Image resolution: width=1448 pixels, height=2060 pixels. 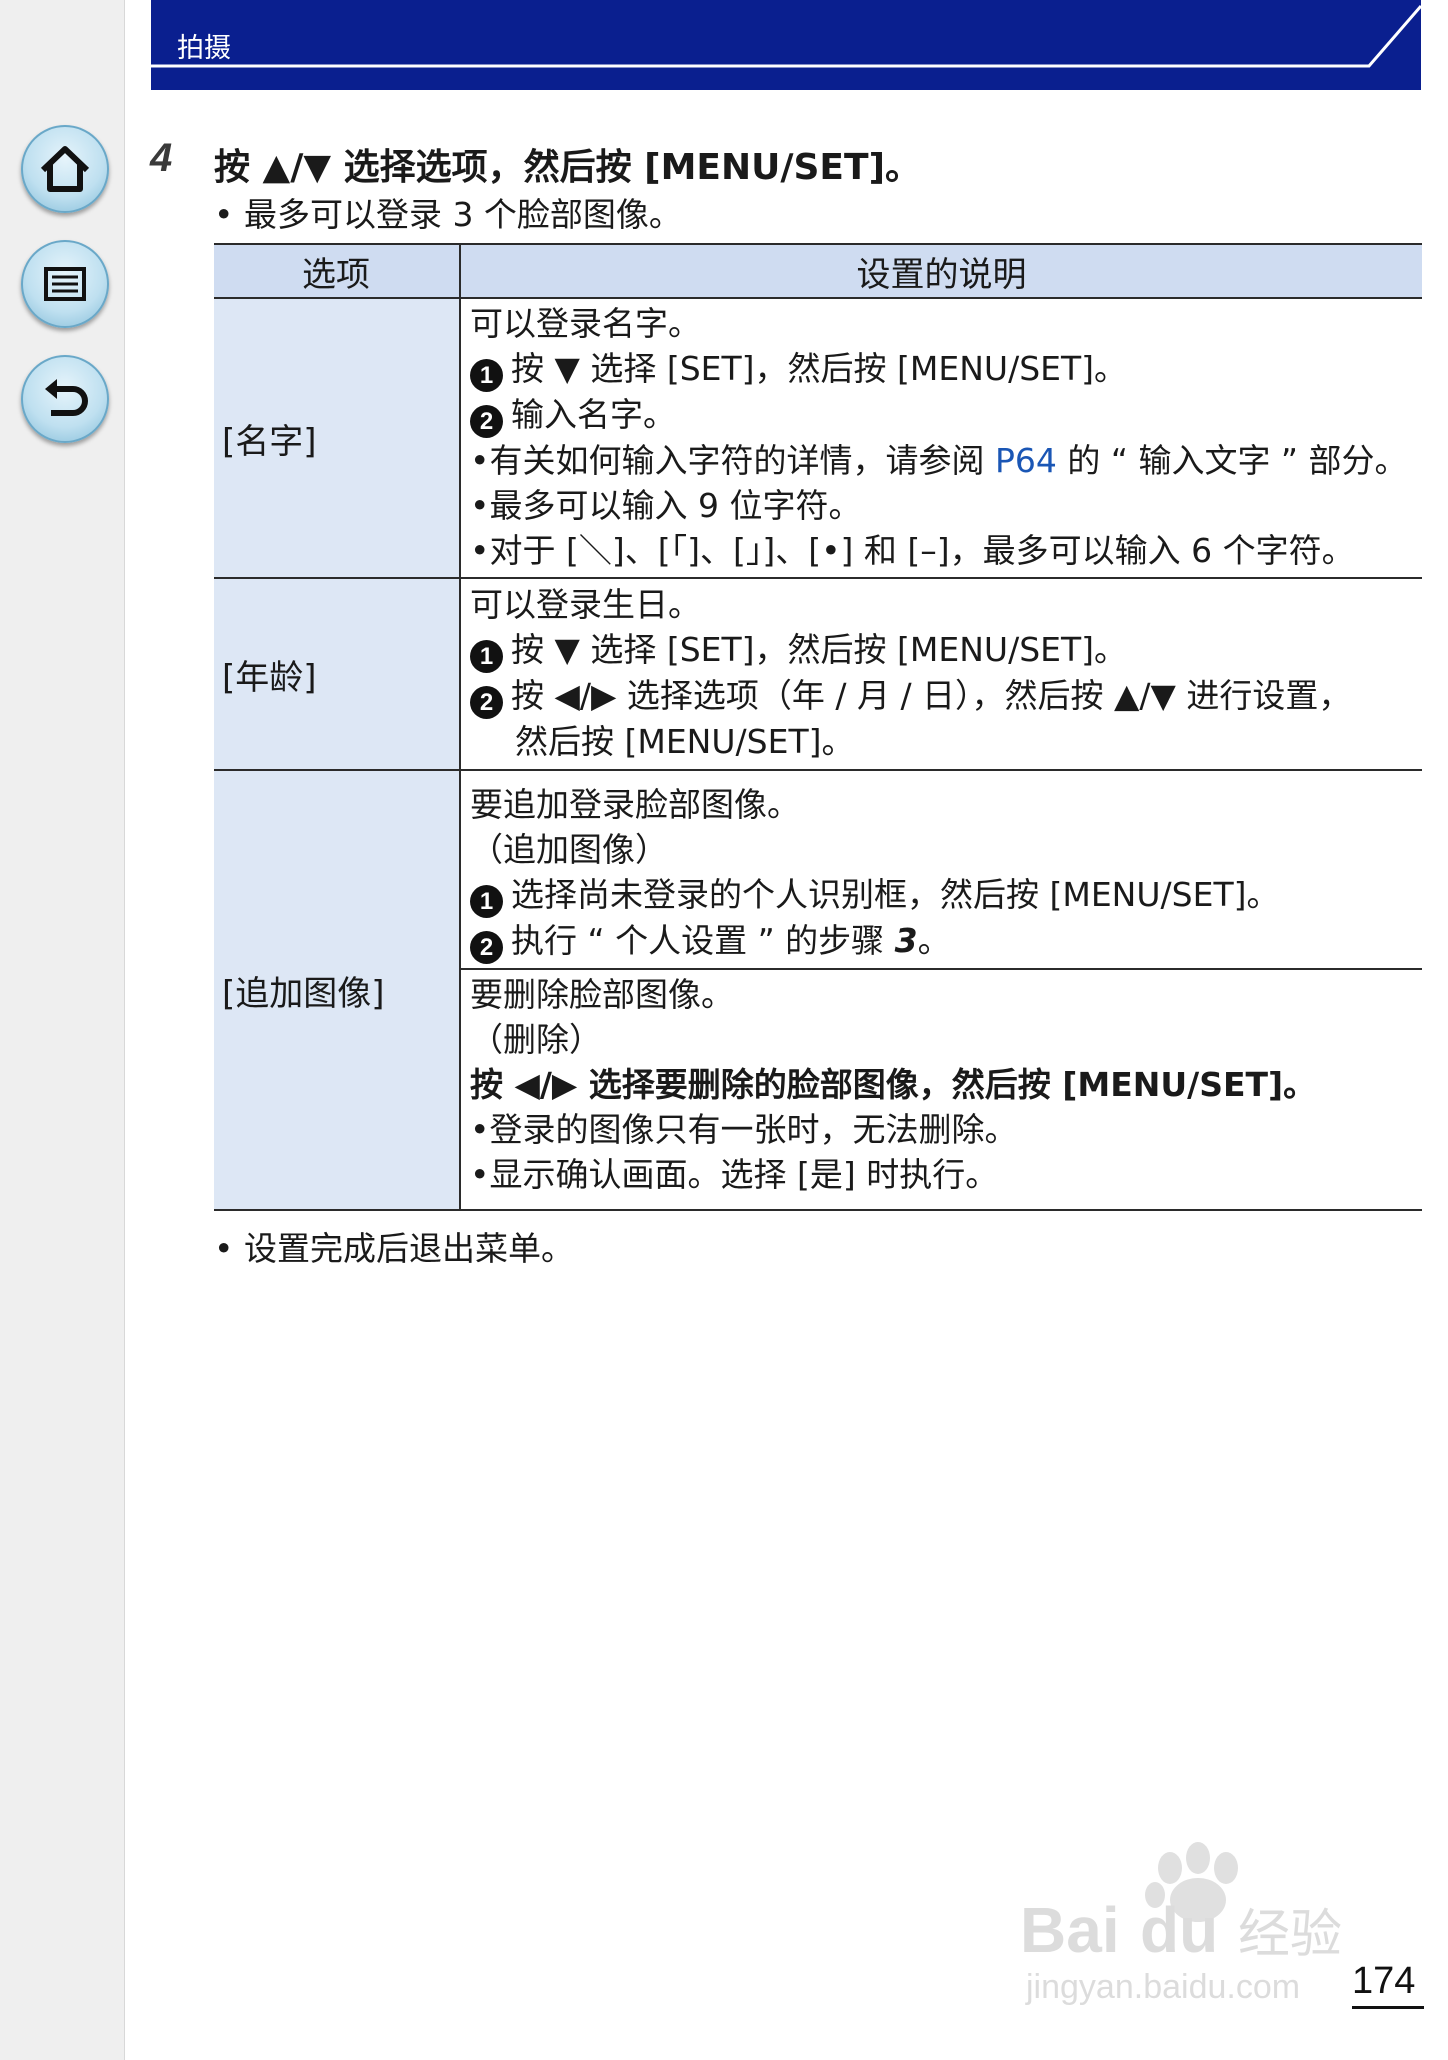 I want to click on page-number: 174, so click(x=1384, y=1981).